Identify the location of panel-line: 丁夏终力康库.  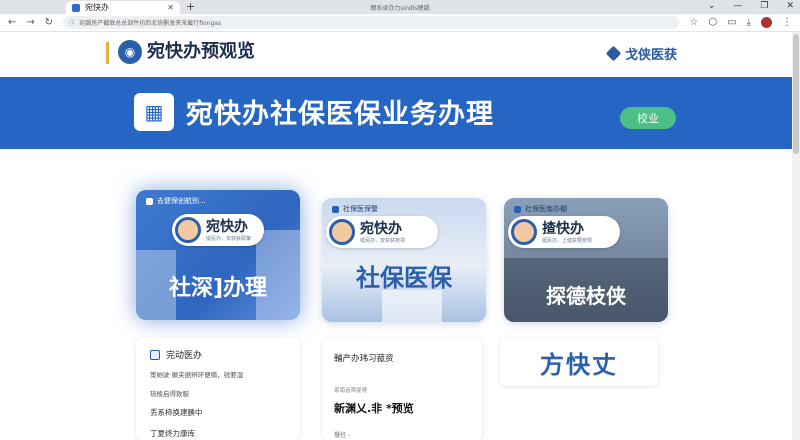
(218, 433).